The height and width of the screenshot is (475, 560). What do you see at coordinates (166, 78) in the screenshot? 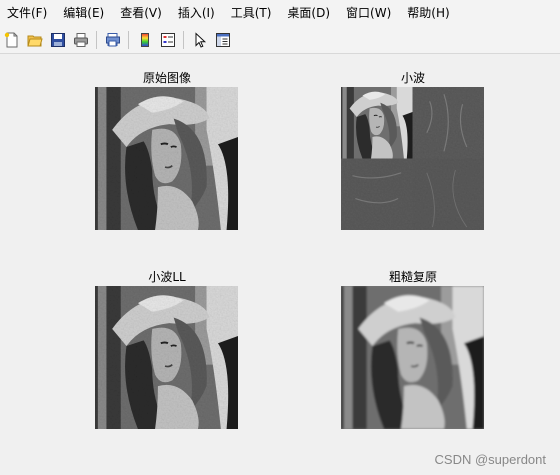
I see `original-image-title: 原始图像` at bounding box center [166, 78].